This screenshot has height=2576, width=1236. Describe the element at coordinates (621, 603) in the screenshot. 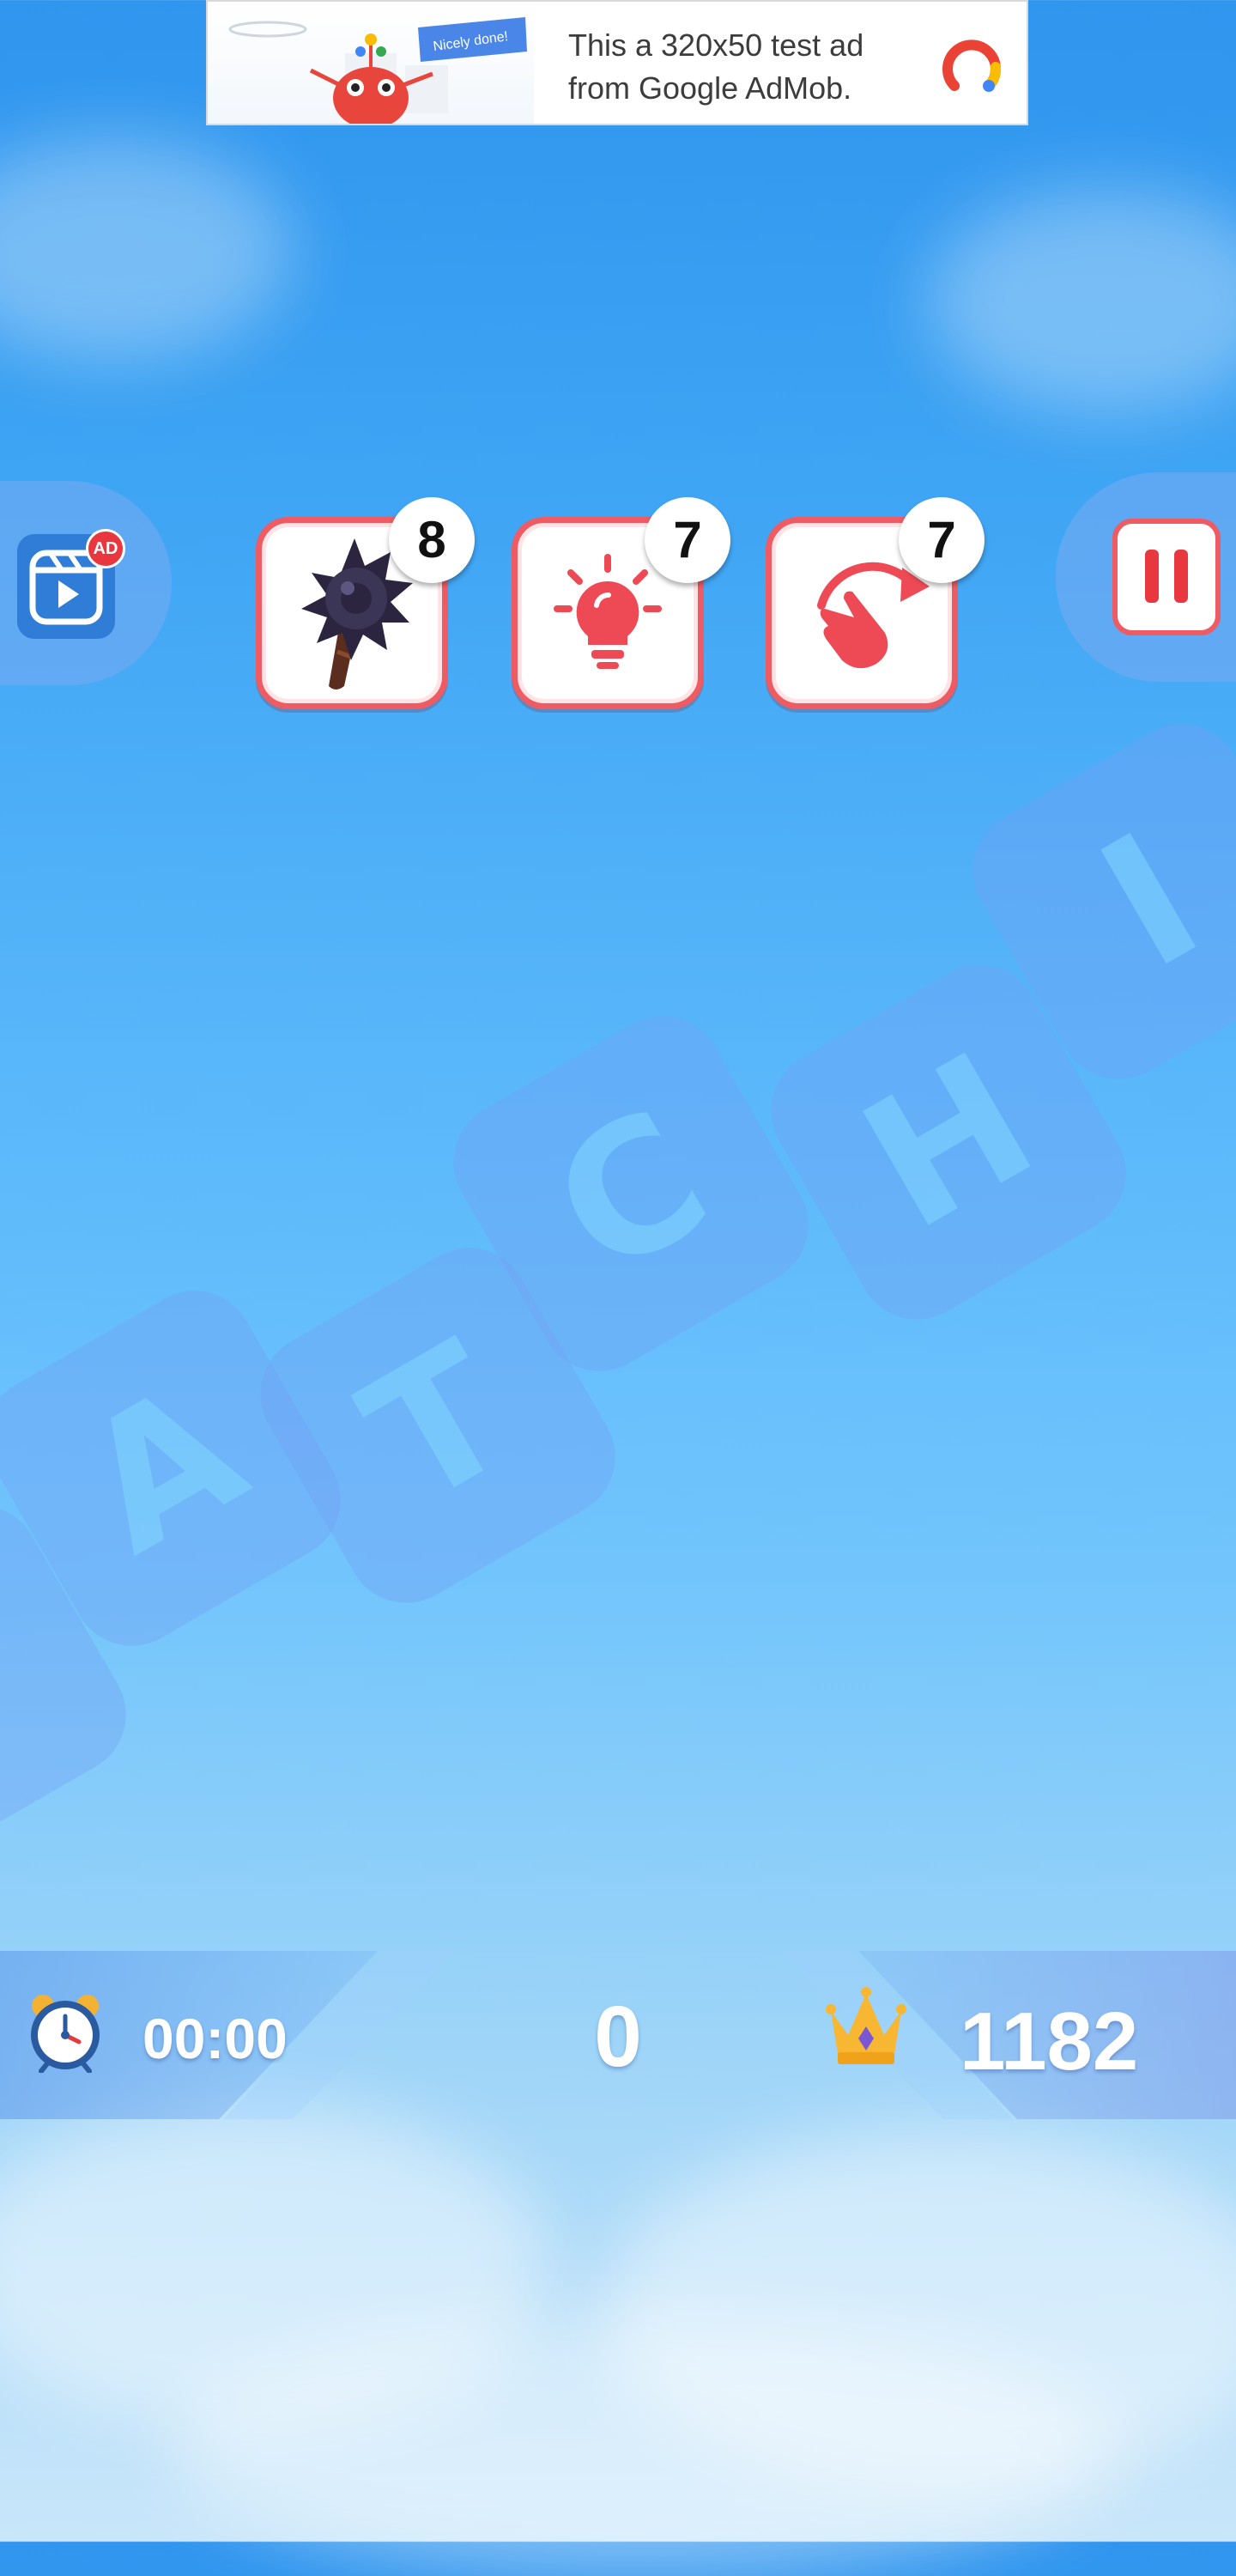

I see `booster-hint-button: 7` at that location.